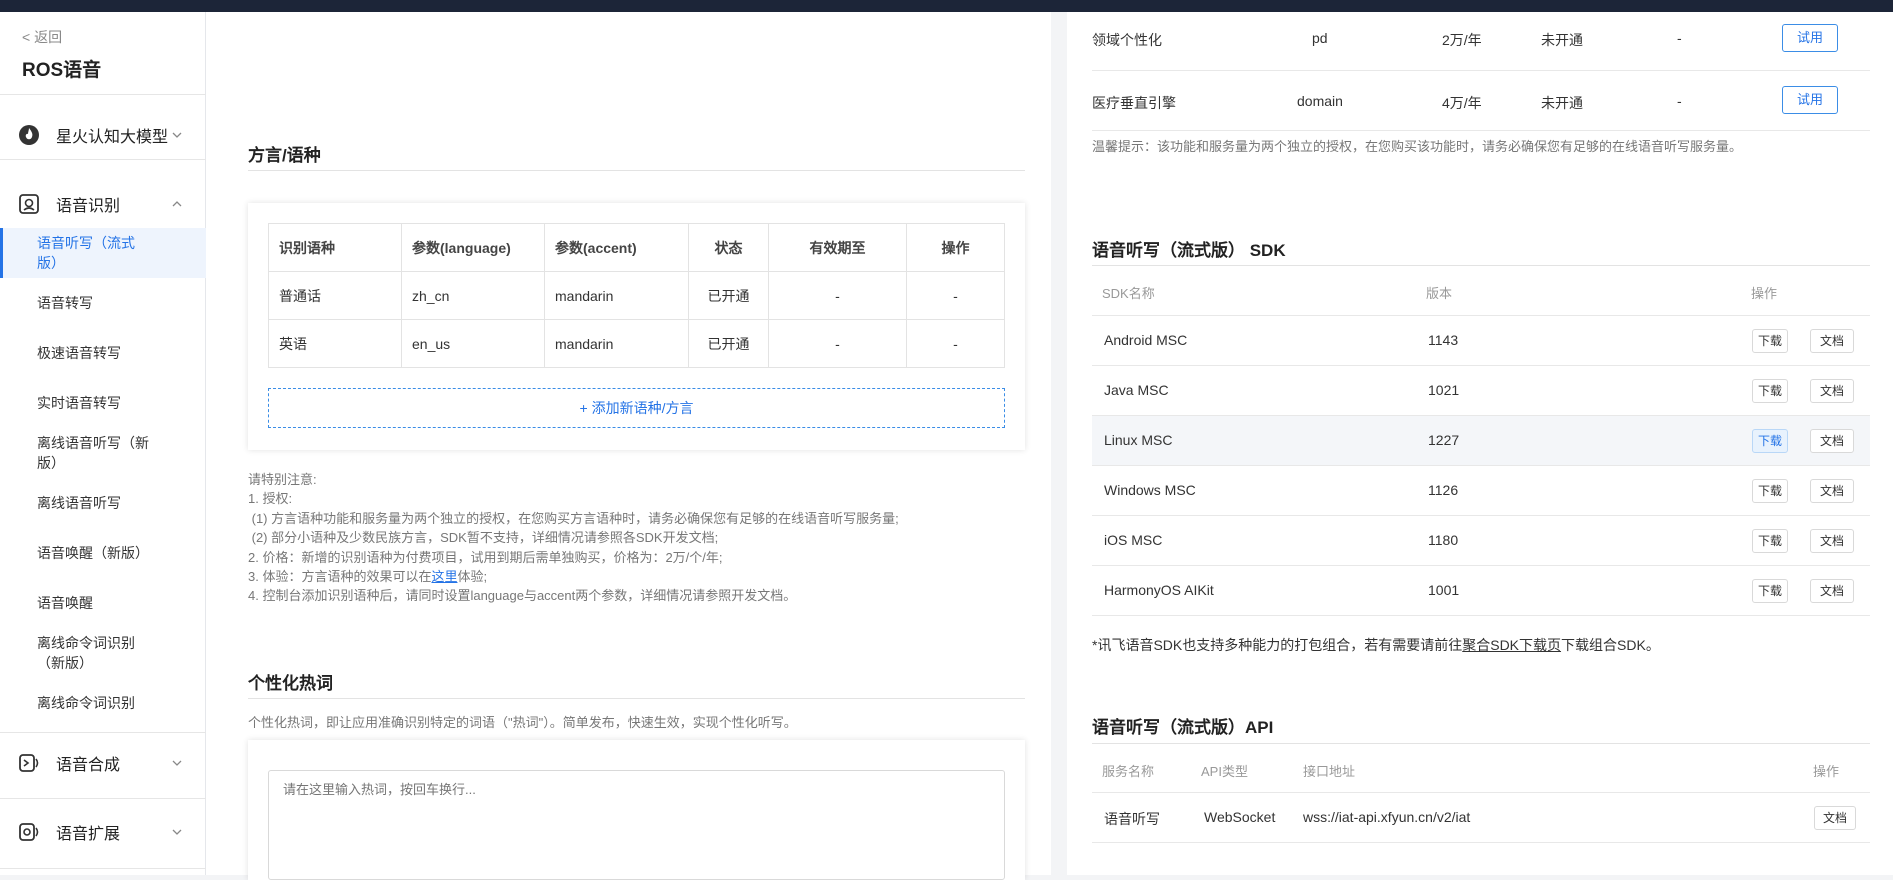 The image size is (1893, 880). What do you see at coordinates (573, 576) in the screenshot?
I see `note-line: 3. 体验：方言语种的效果可以在这里体验;` at bounding box center [573, 576].